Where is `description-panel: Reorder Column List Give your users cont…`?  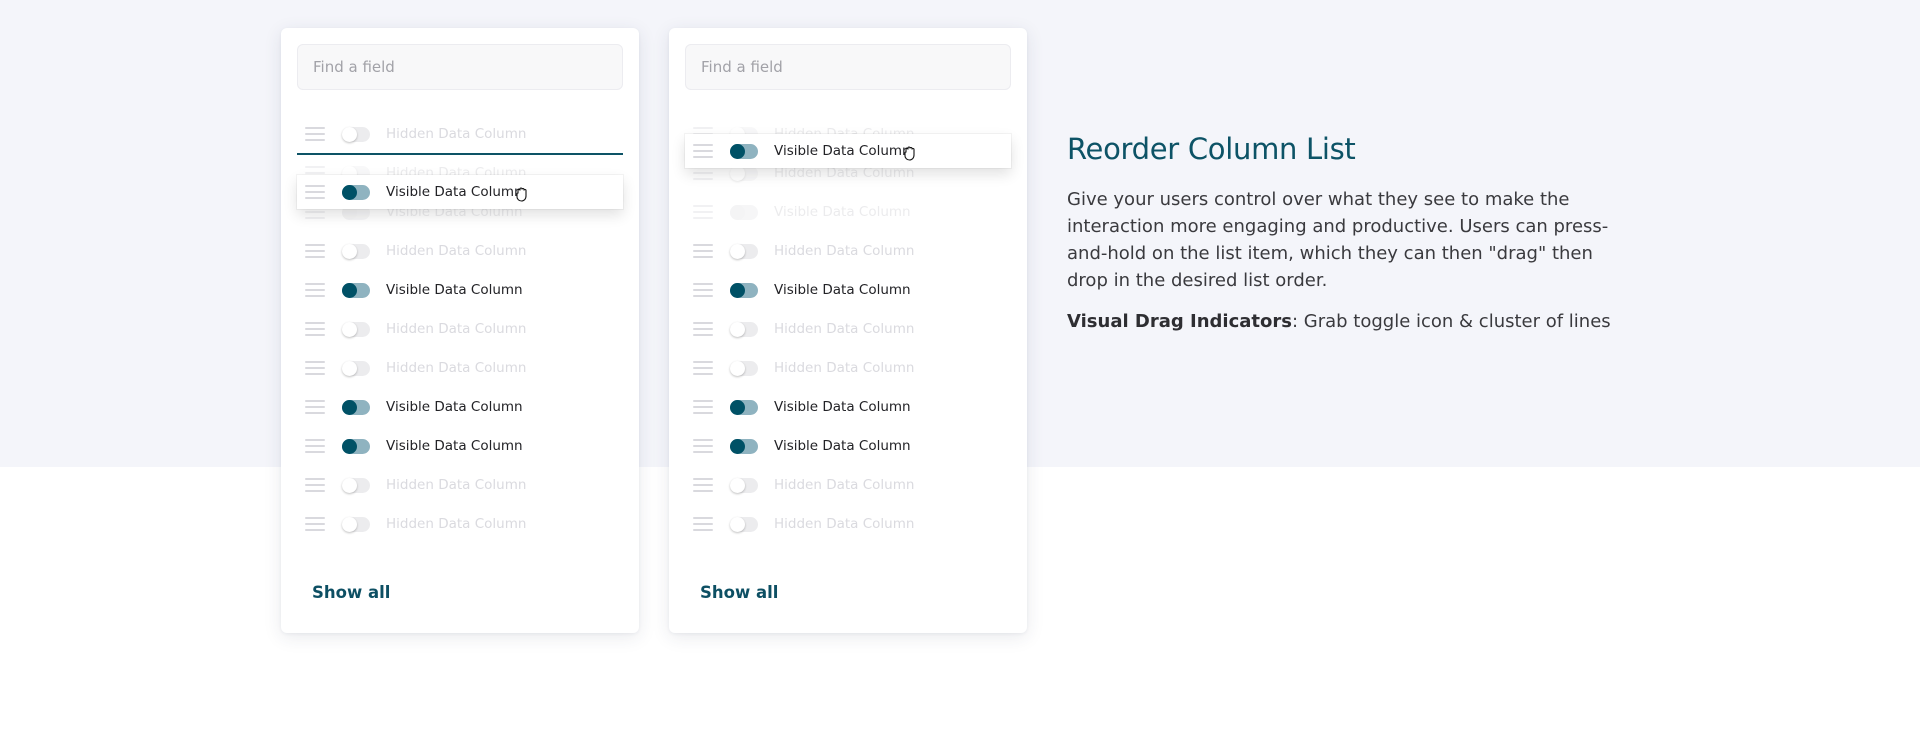
description-panel: Reorder Column List Give your users cont… is located at coordinates (1347, 233).